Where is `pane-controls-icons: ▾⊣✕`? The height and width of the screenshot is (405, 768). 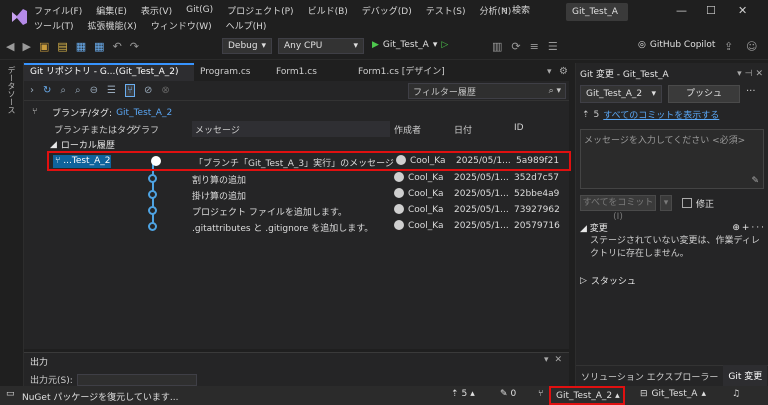 pane-controls-icons: ▾⊣✕ is located at coordinates (751, 74).